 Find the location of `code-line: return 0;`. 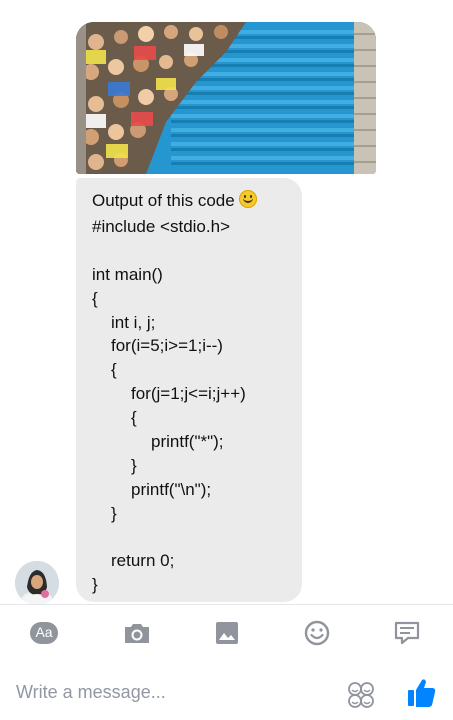

code-line: return 0; is located at coordinates (143, 560).